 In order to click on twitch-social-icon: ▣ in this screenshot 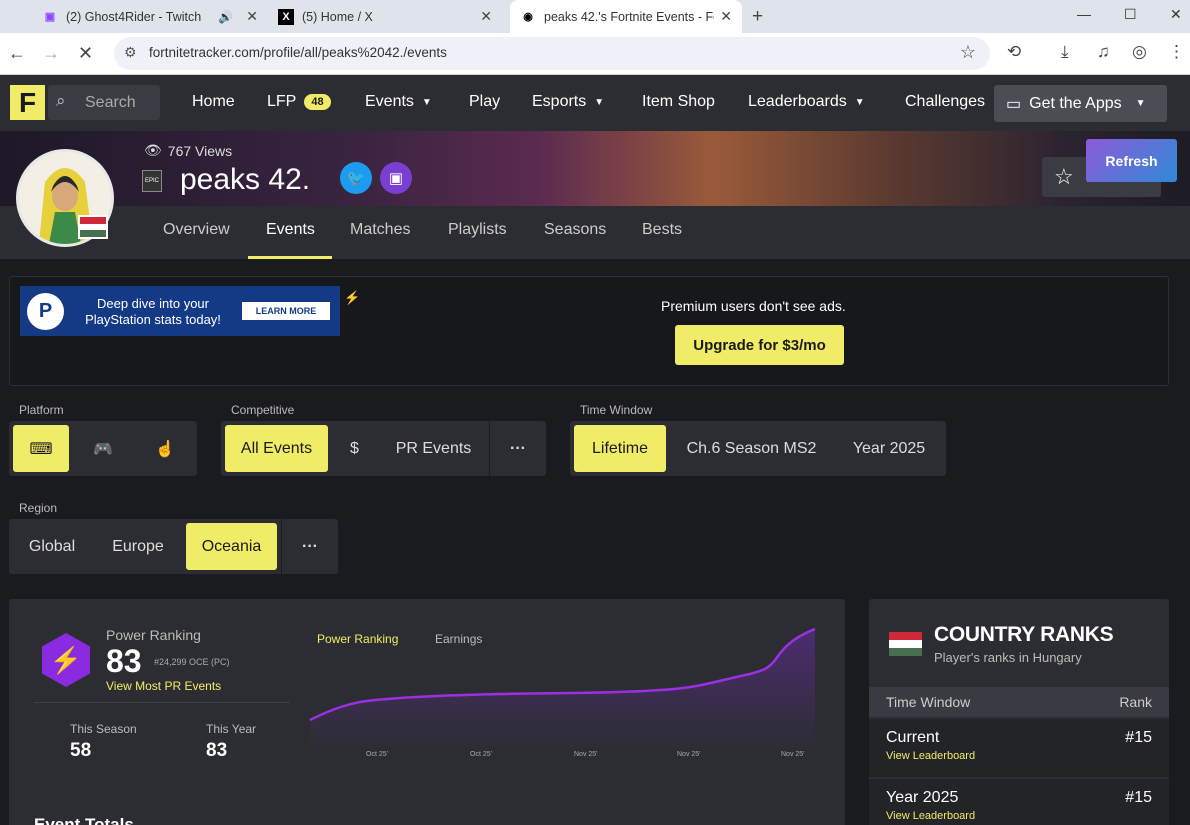, I will do `click(396, 178)`.